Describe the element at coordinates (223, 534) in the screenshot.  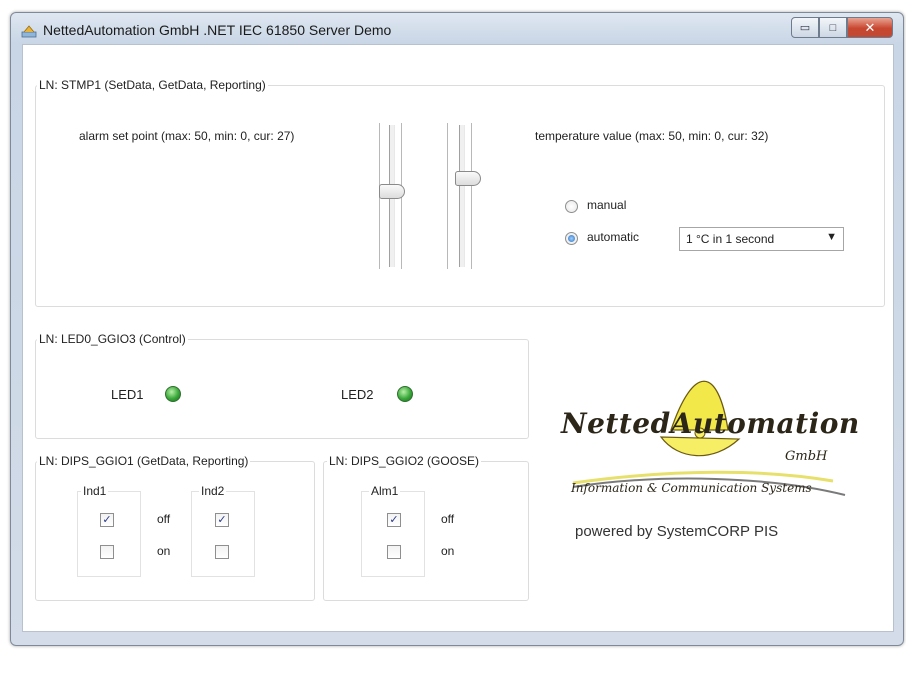
I see `ind2-box` at that location.